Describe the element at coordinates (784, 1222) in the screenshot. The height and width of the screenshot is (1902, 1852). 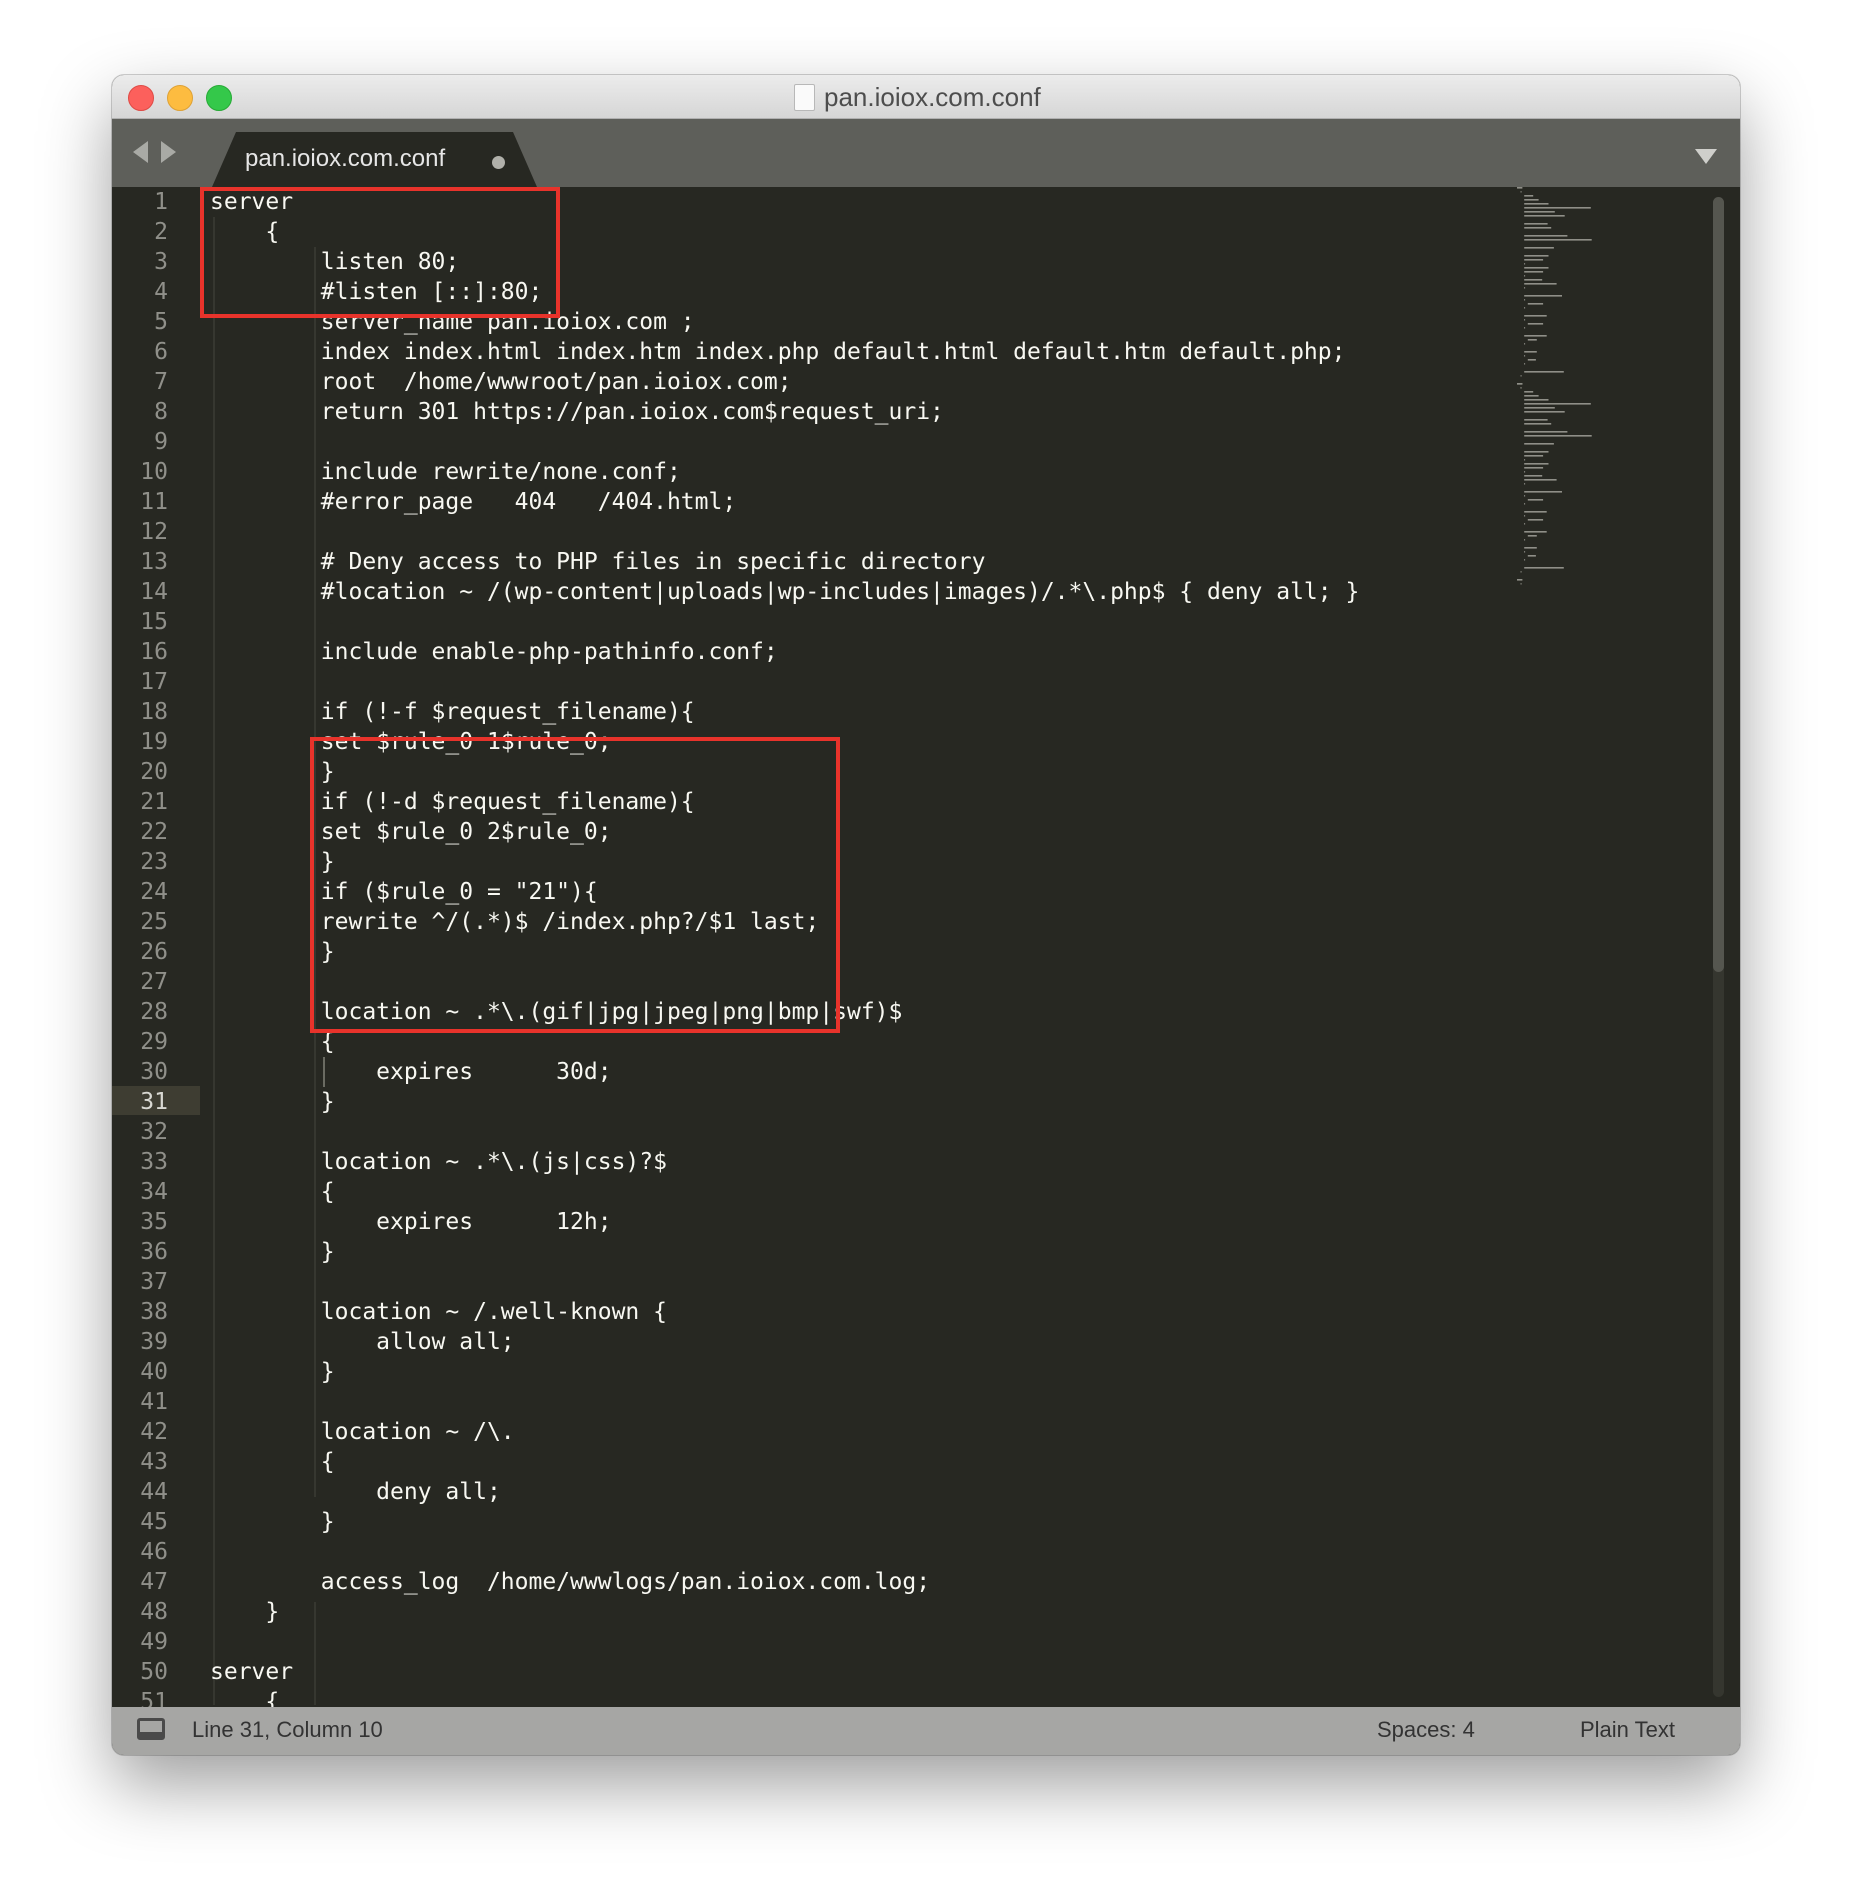
I see `code-line: expires 12h;` at that location.